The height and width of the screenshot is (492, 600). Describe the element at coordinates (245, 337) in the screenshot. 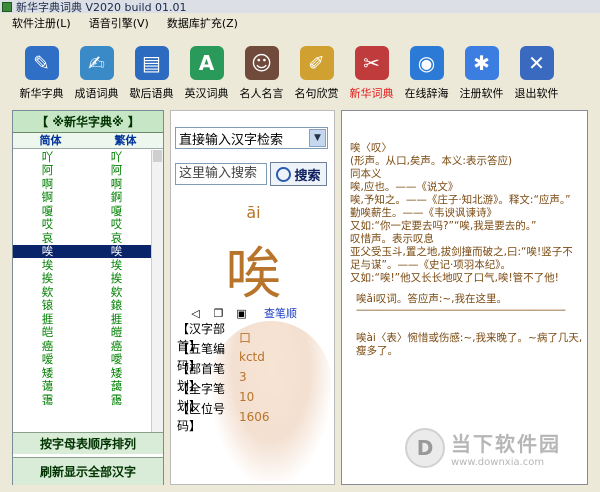

I see `info-value: 口` at that location.